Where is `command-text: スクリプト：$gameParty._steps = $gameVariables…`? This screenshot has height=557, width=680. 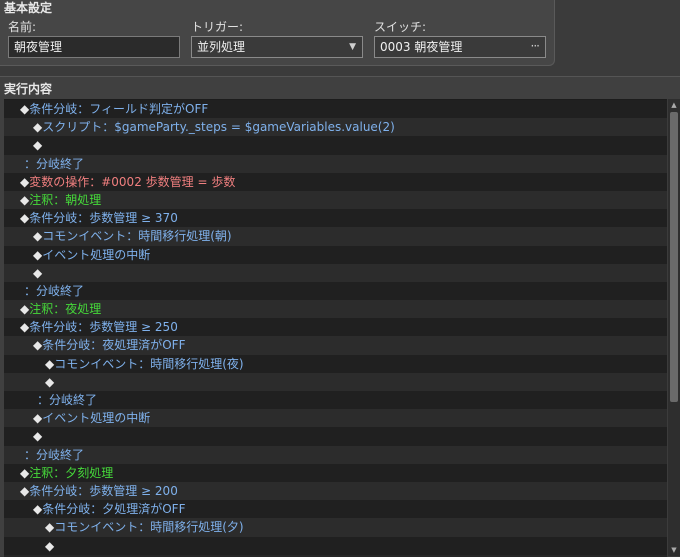 command-text: スクリプト：$gameParty._steps = $gameVariables… is located at coordinates (218, 127).